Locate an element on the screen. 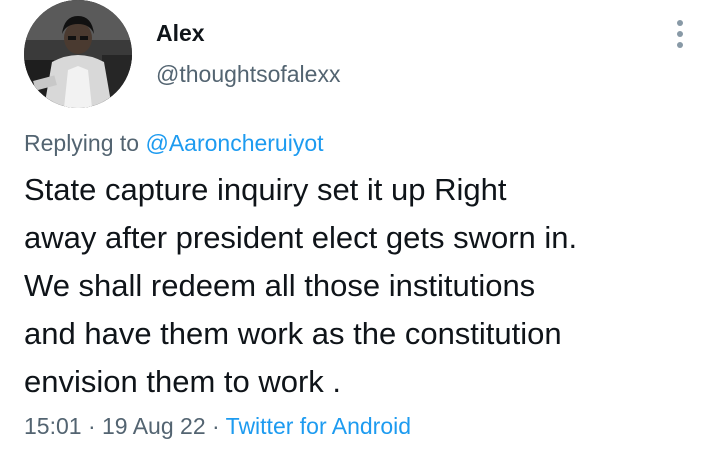  reply-context: Replying to @Aaroncheruiyot is located at coordinates (174, 143).